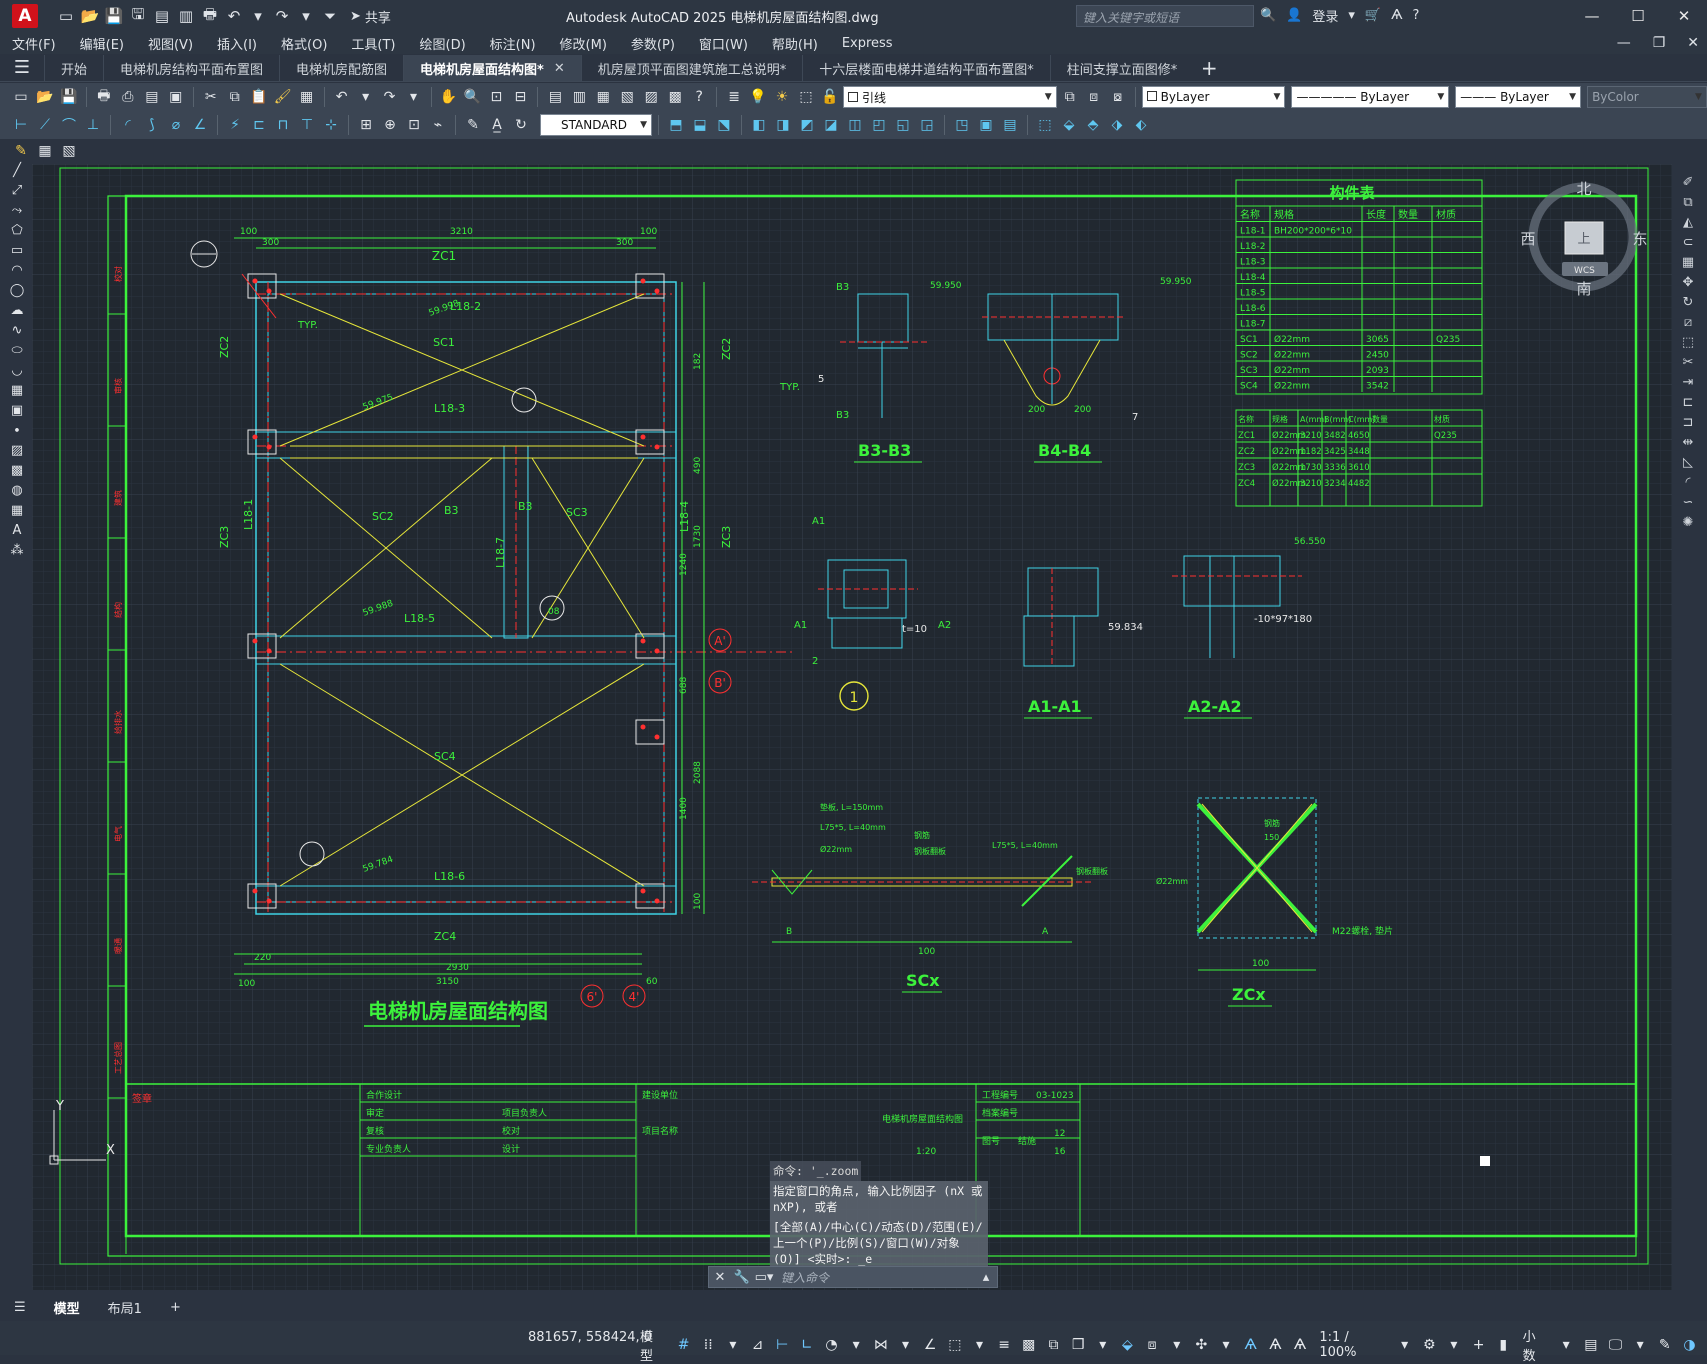 The image size is (1707, 1364). Describe the element at coordinates (559, 68) in the screenshot. I see `close-tab-icon: ✕` at that location.